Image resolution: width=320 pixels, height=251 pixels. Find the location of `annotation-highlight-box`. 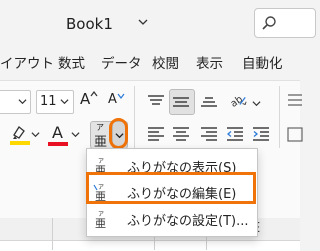

annotation-highlight-box is located at coordinates (171, 188).